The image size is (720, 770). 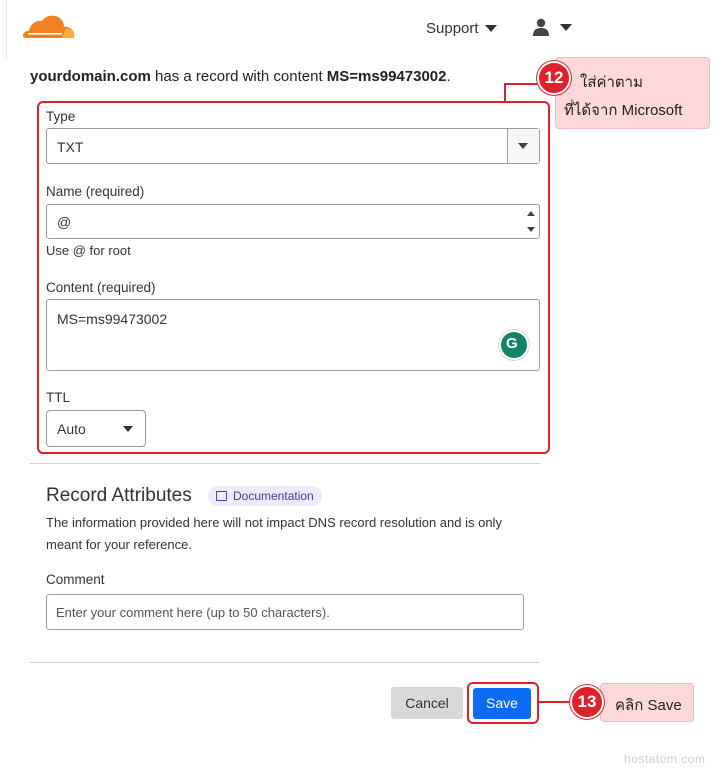 What do you see at coordinates (587, 702) in the screenshot?
I see `step-13-badge: 13` at bounding box center [587, 702].